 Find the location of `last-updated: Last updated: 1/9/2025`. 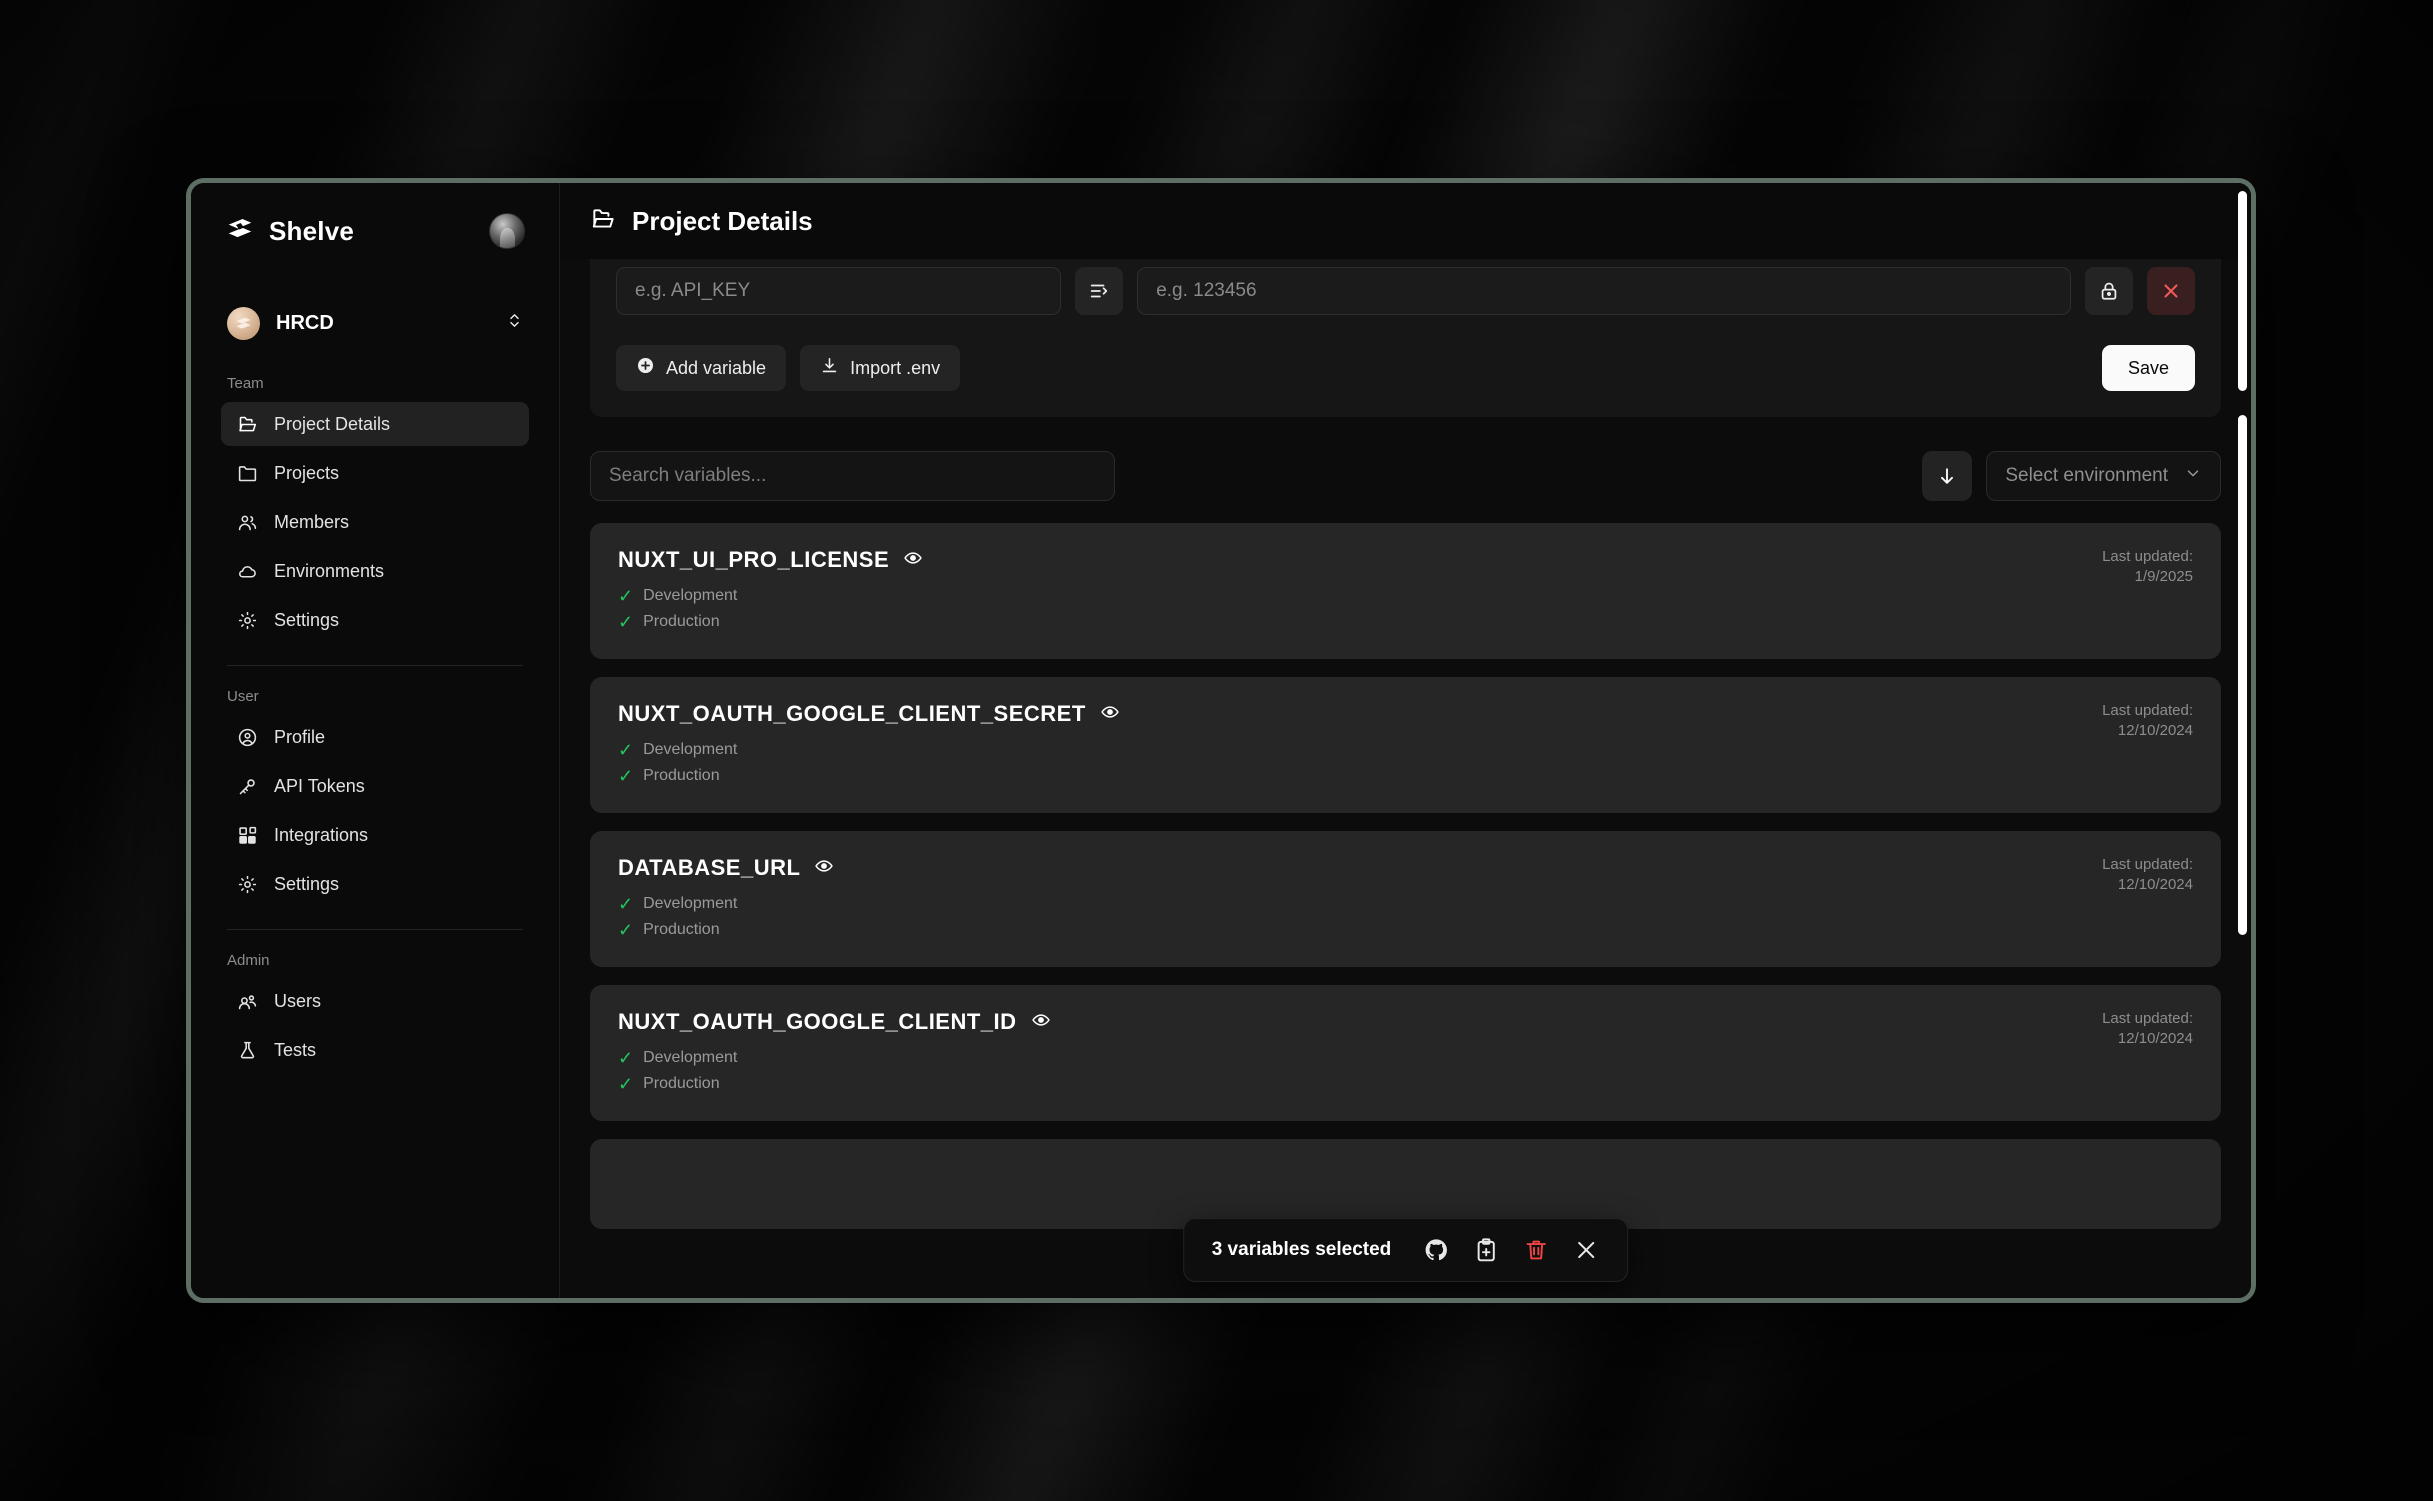

last-updated: Last updated: 1/9/2025 is located at coordinates (2147, 589).